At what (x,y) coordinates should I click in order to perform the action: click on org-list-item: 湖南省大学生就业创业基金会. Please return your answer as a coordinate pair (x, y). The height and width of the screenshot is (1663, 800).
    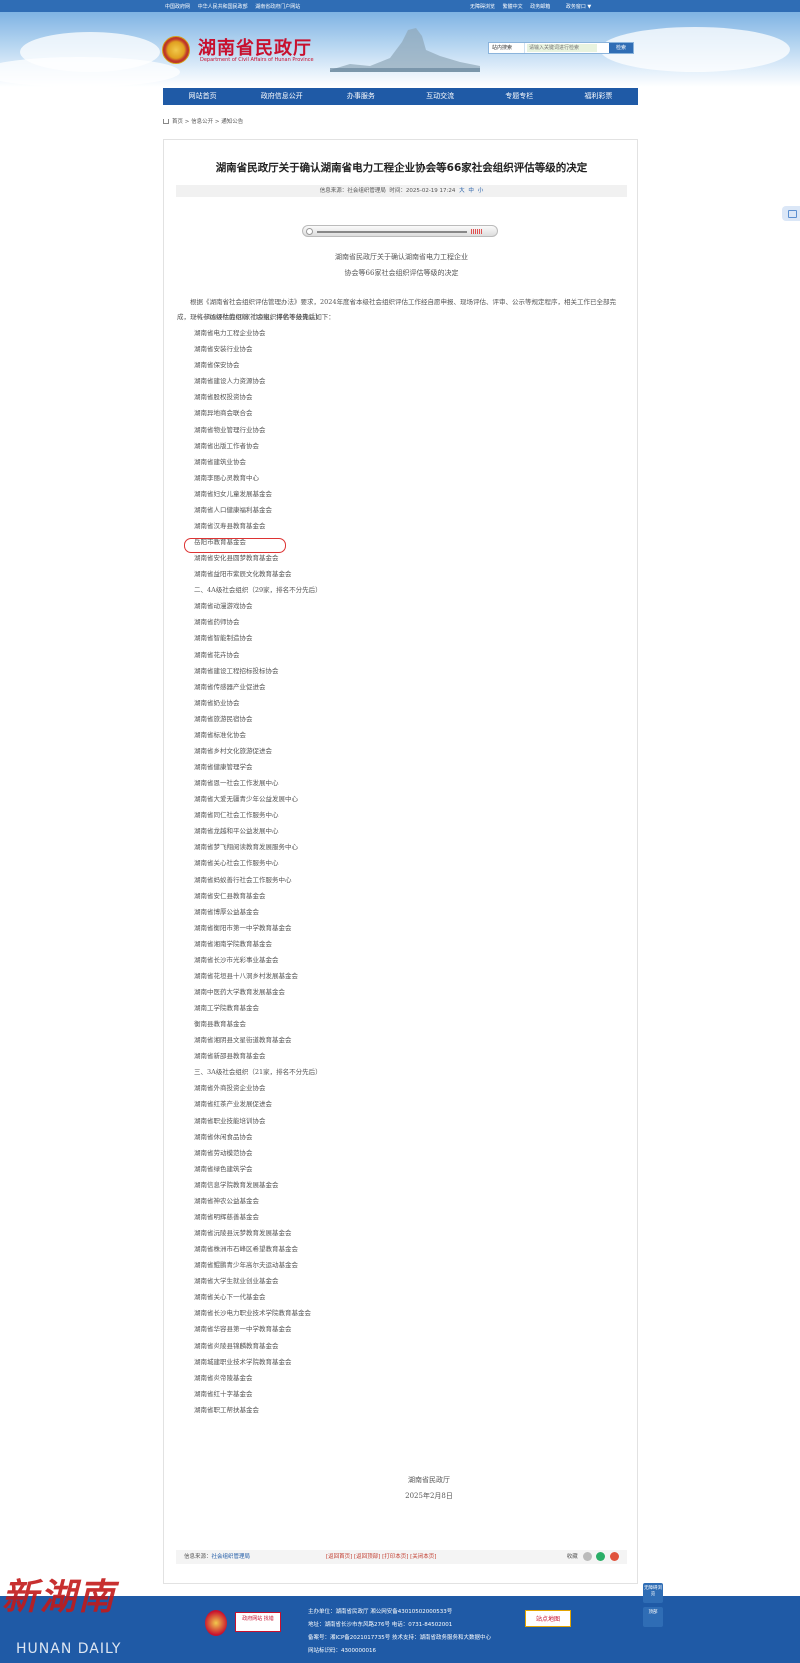
    Looking at the image, I should click on (236, 1281).